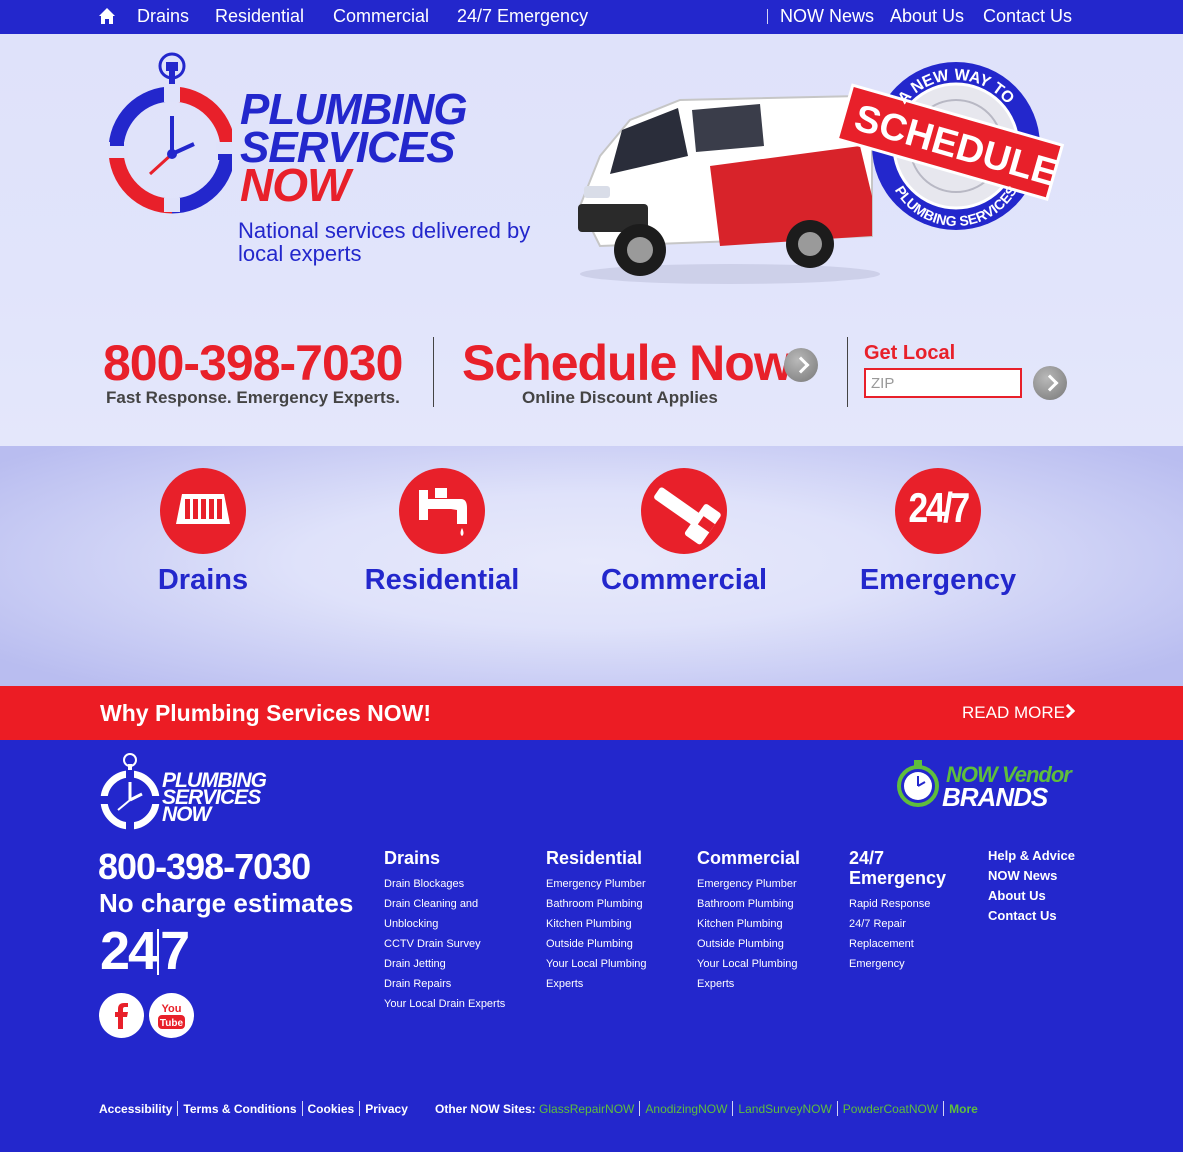  I want to click on other-site-link: GlassRepairNOW, so click(586, 1109).